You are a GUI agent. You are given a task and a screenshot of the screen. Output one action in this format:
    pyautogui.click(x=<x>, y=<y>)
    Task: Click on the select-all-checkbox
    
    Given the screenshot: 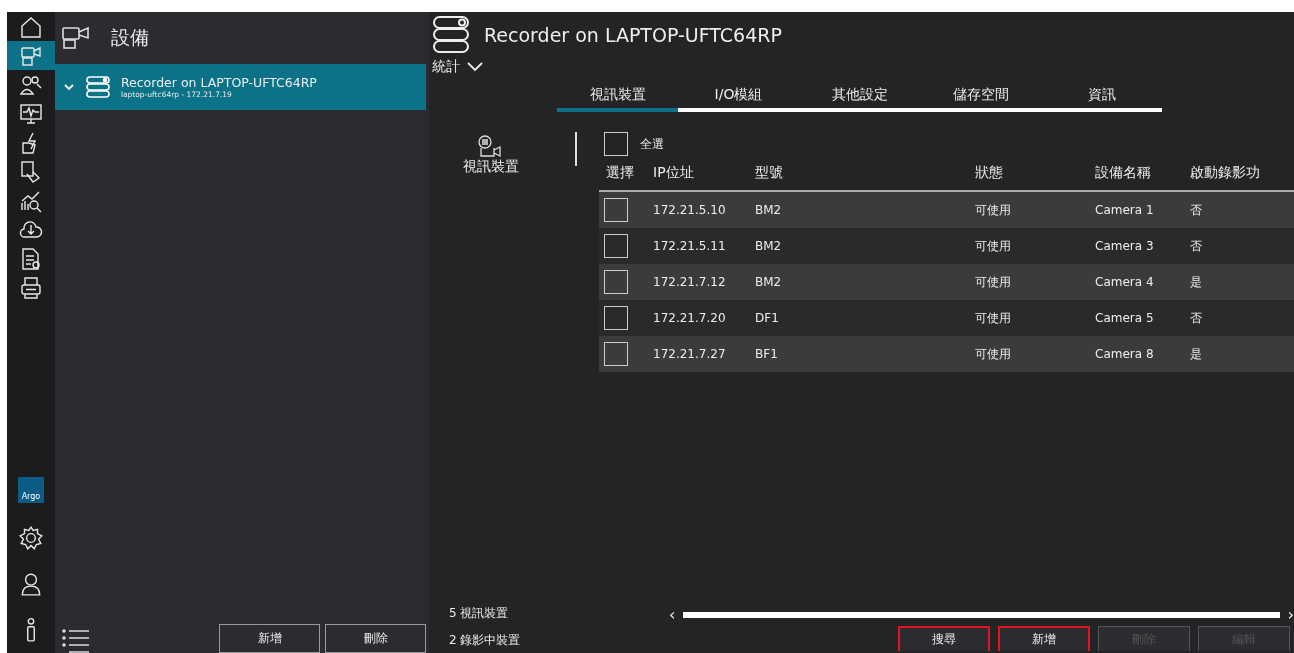 What is the action you would take?
    pyautogui.click(x=616, y=144)
    